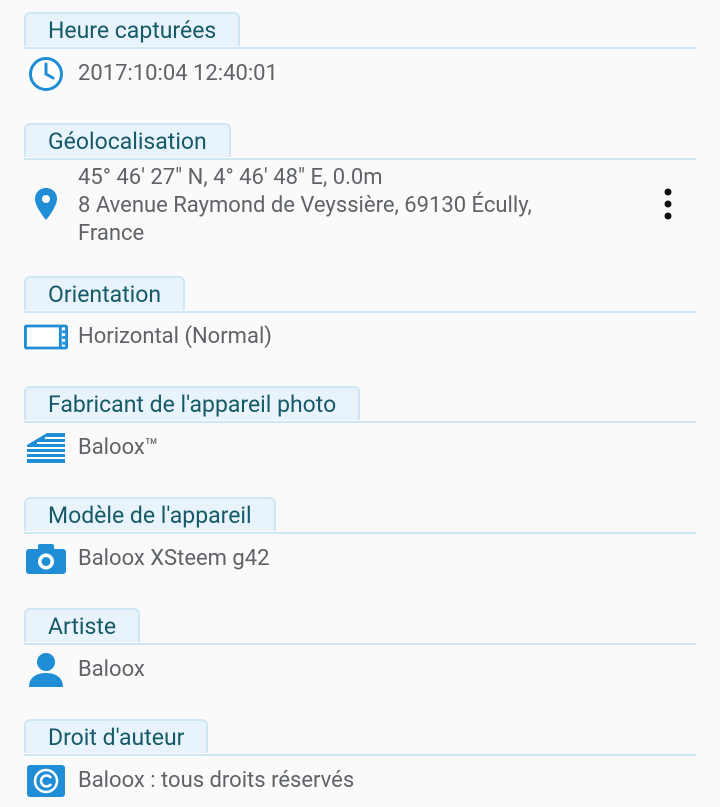  Describe the element at coordinates (174, 558) in the screenshot. I see `camera-model-value: Baloox XSteem g42` at that location.